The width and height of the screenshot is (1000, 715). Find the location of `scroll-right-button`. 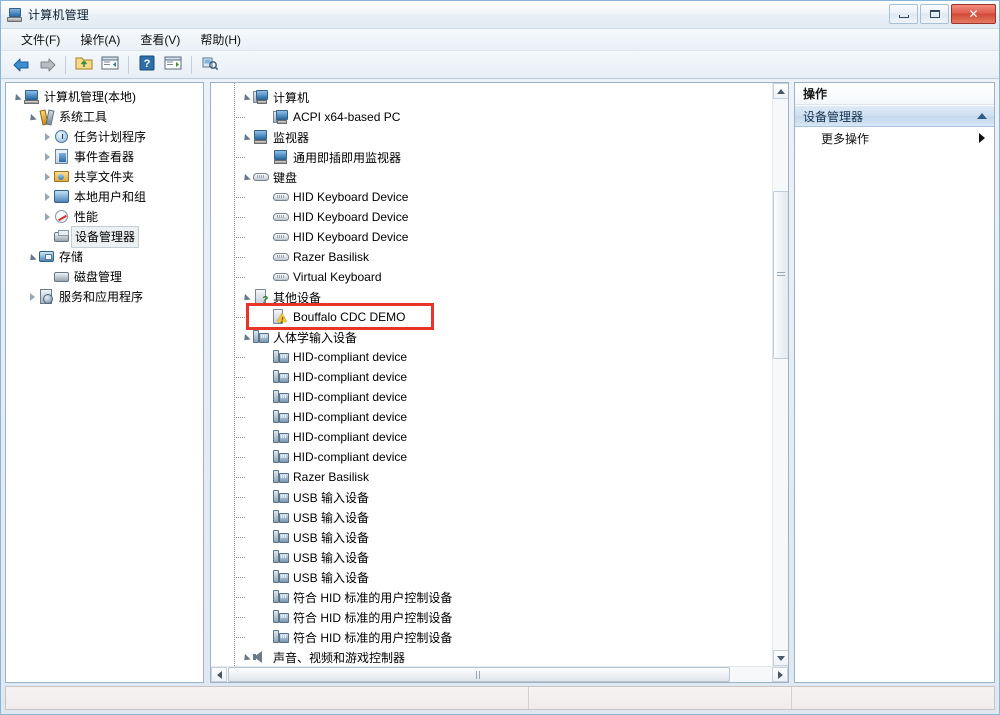

scroll-right-button is located at coordinates (780, 674).